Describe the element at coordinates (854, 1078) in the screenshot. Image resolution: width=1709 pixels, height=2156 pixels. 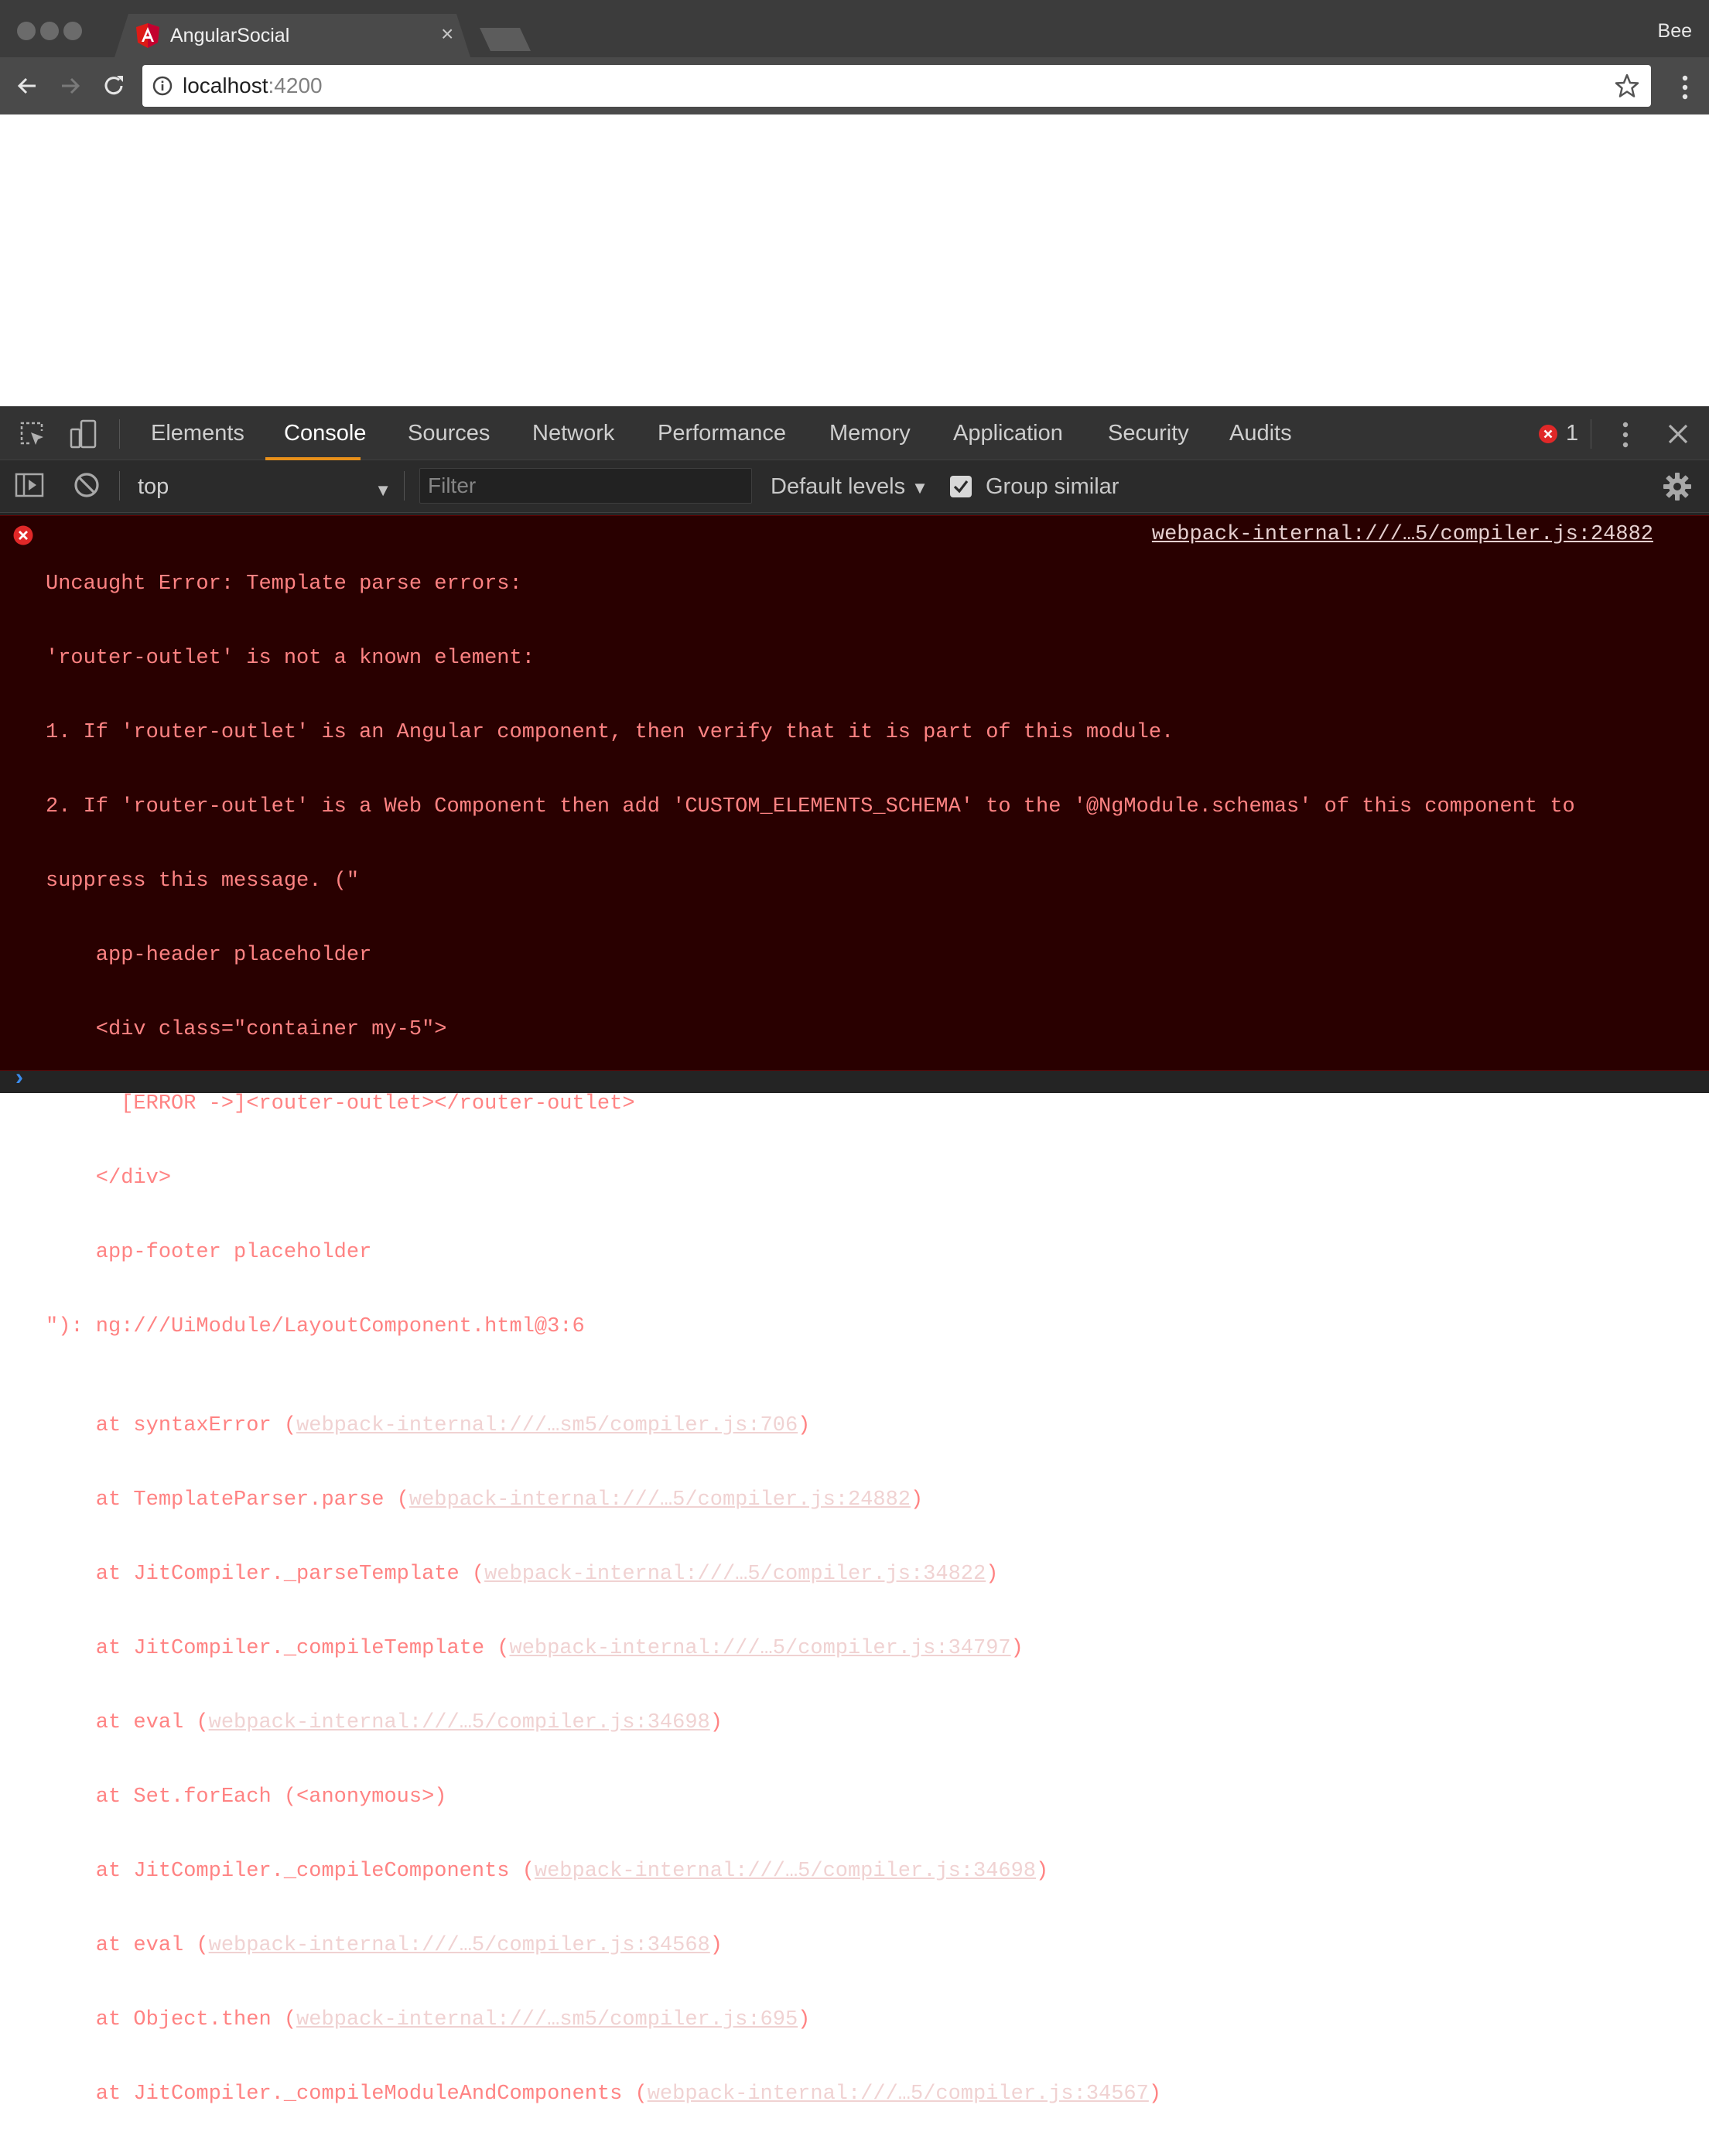
I see `console-prompt: ›` at that location.